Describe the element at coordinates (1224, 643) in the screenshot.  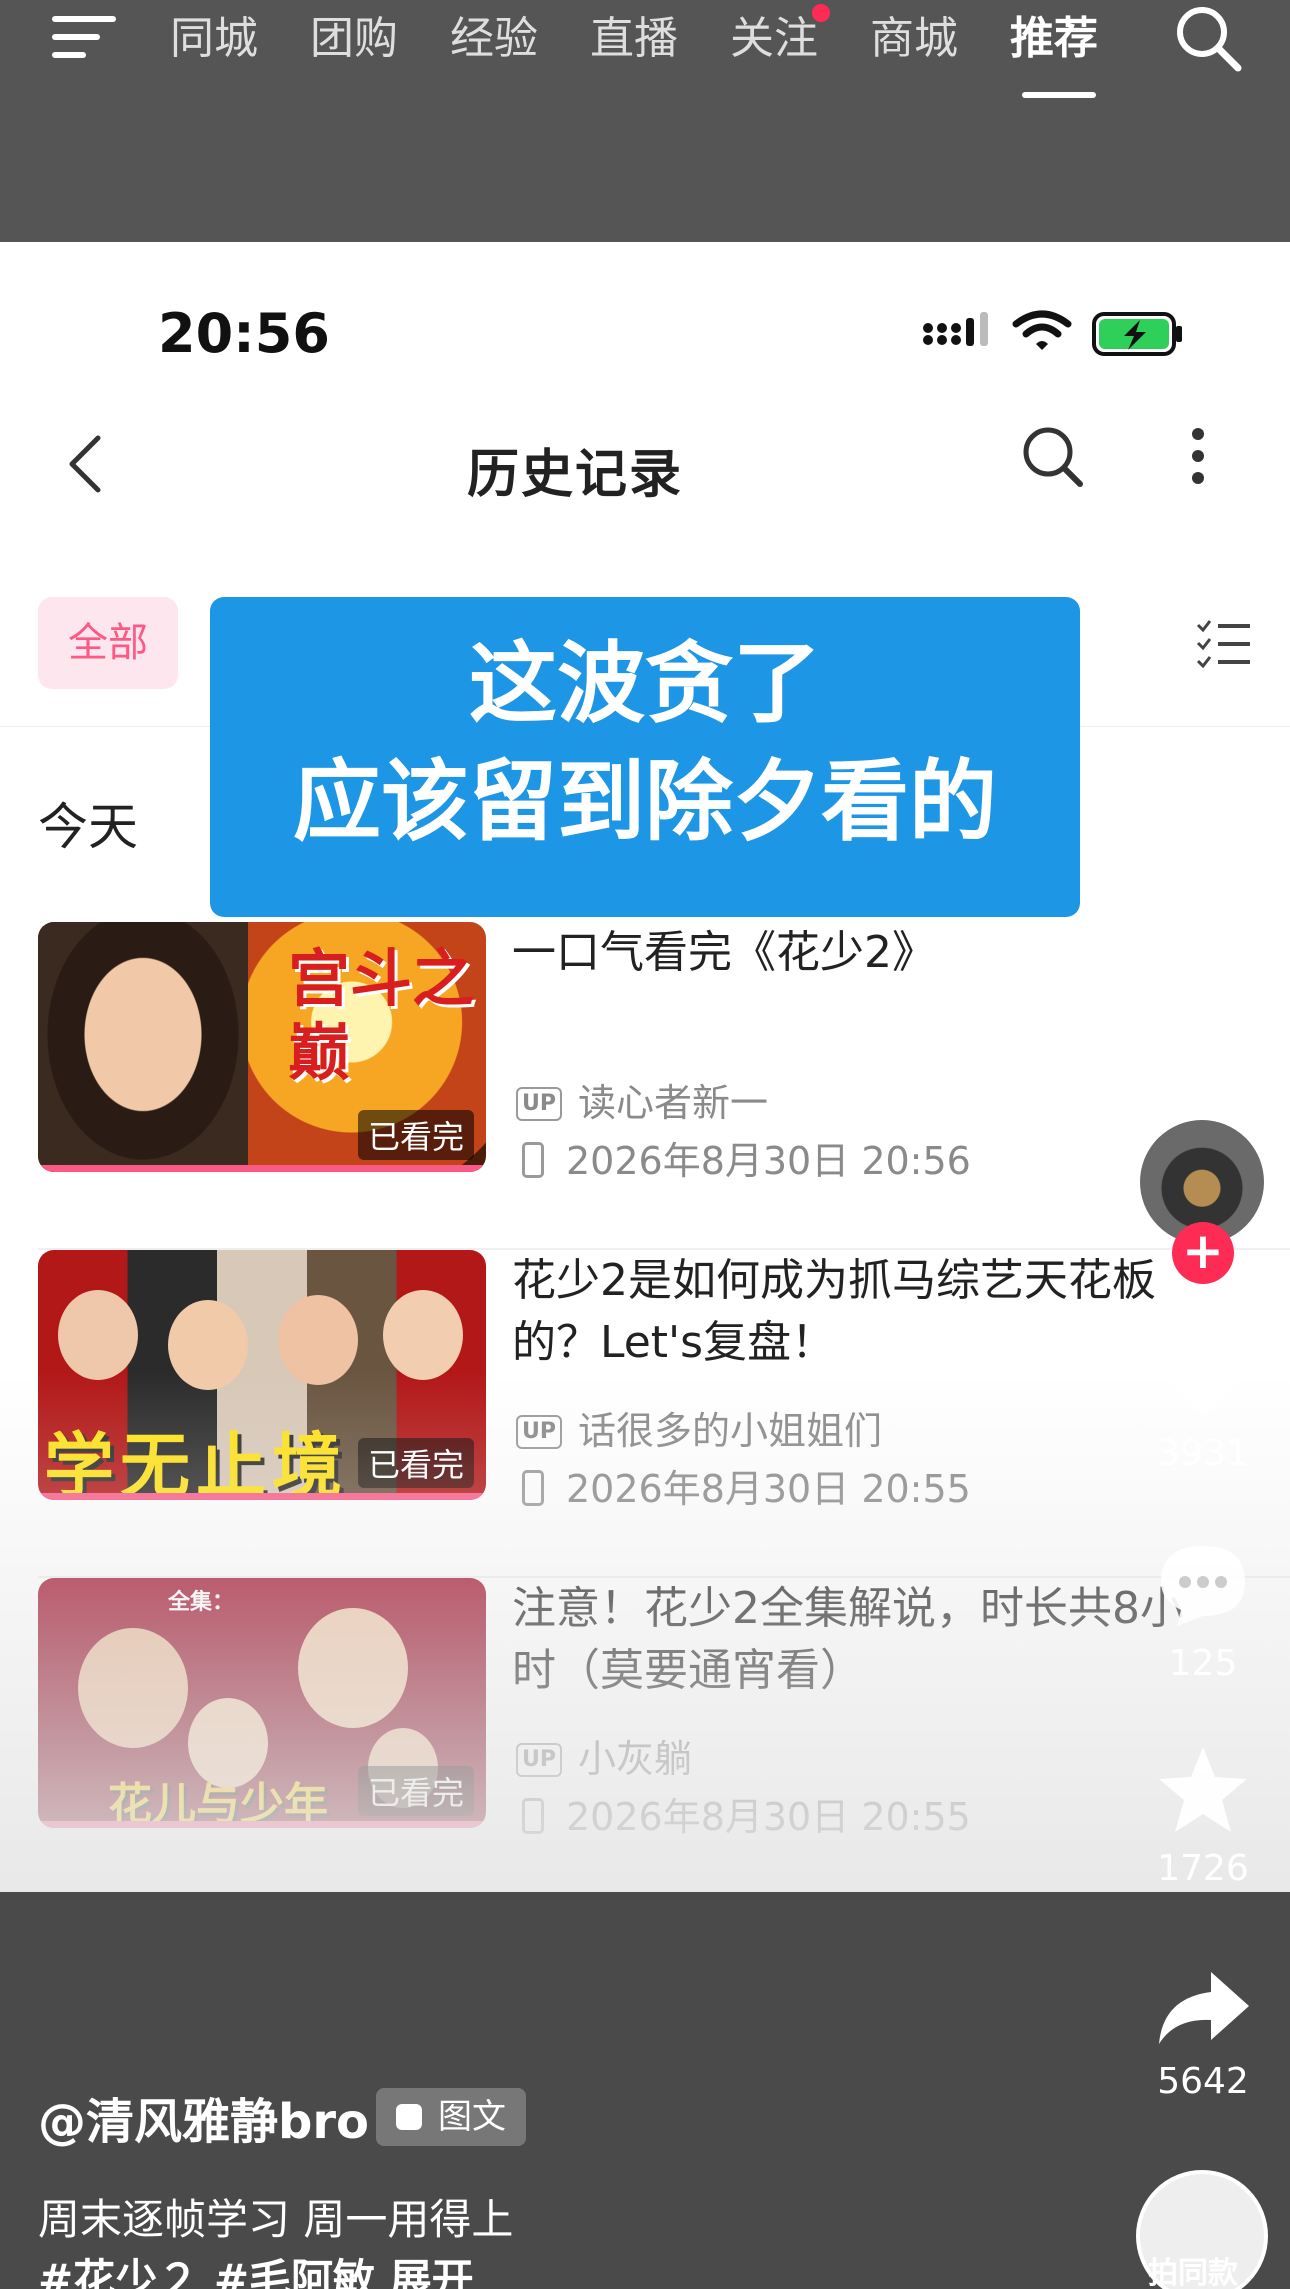
I see `list-filter-icon` at that location.